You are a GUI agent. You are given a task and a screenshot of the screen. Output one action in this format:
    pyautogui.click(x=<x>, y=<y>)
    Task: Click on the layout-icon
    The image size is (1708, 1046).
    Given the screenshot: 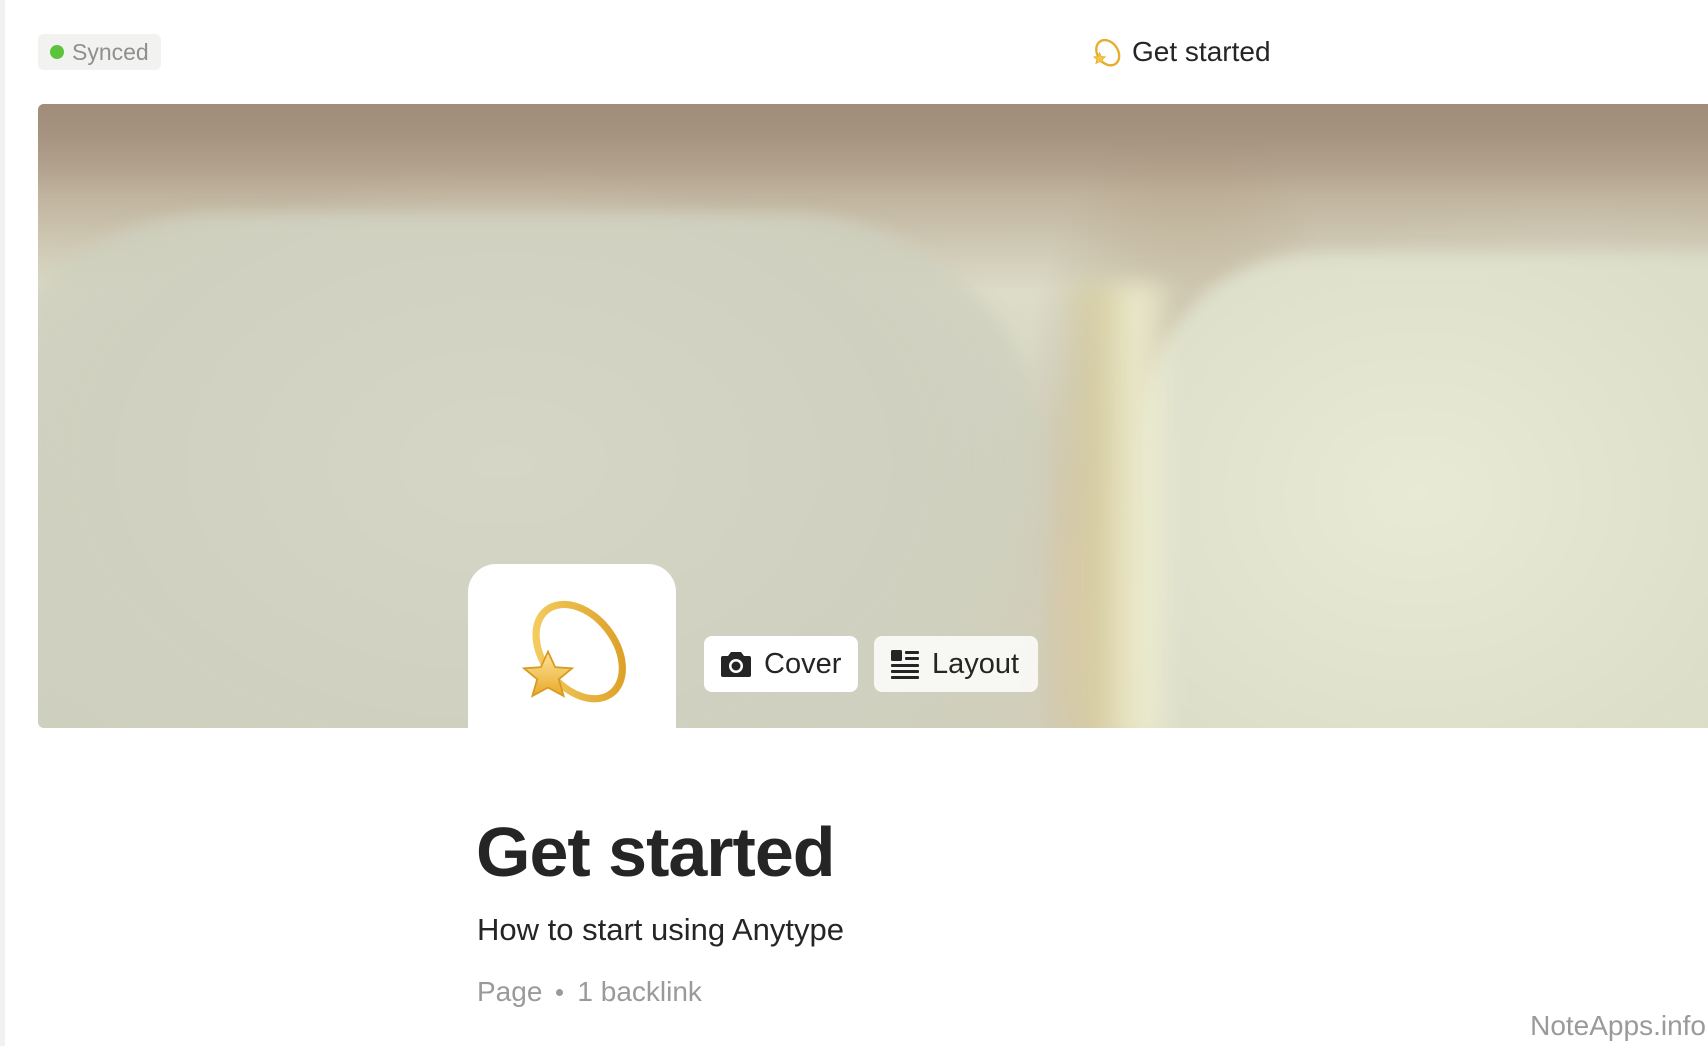 What is the action you would take?
    pyautogui.click(x=905, y=664)
    